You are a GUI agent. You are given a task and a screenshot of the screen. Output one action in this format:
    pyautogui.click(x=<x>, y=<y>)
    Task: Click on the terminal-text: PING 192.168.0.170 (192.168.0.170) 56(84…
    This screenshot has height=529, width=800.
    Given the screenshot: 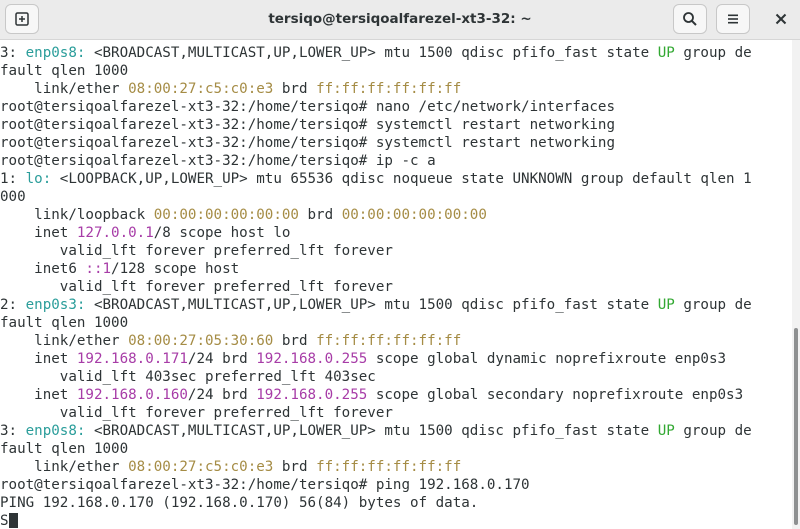 What is the action you would take?
    pyautogui.click(x=239, y=503)
    